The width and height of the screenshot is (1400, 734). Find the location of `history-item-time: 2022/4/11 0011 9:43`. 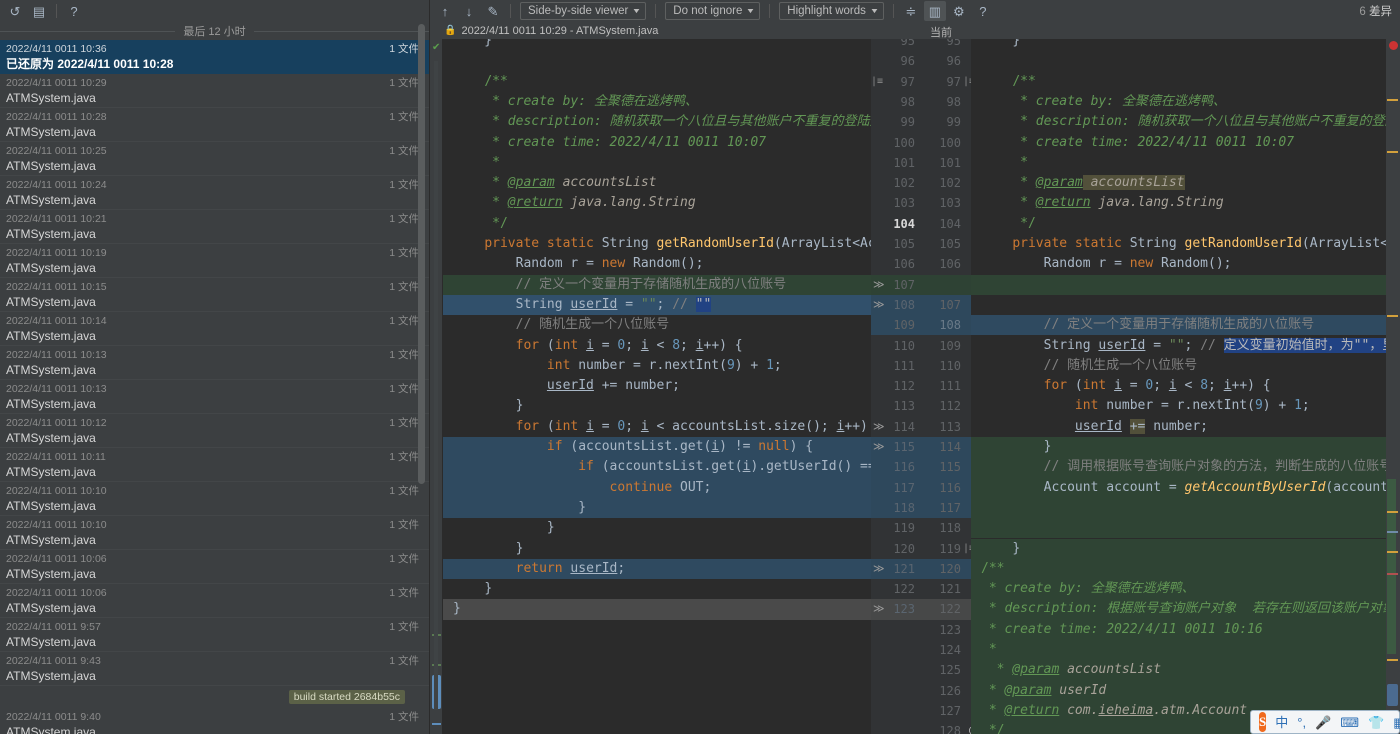

history-item-time: 2022/4/11 0011 9:43 is located at coordinates (53, 661).